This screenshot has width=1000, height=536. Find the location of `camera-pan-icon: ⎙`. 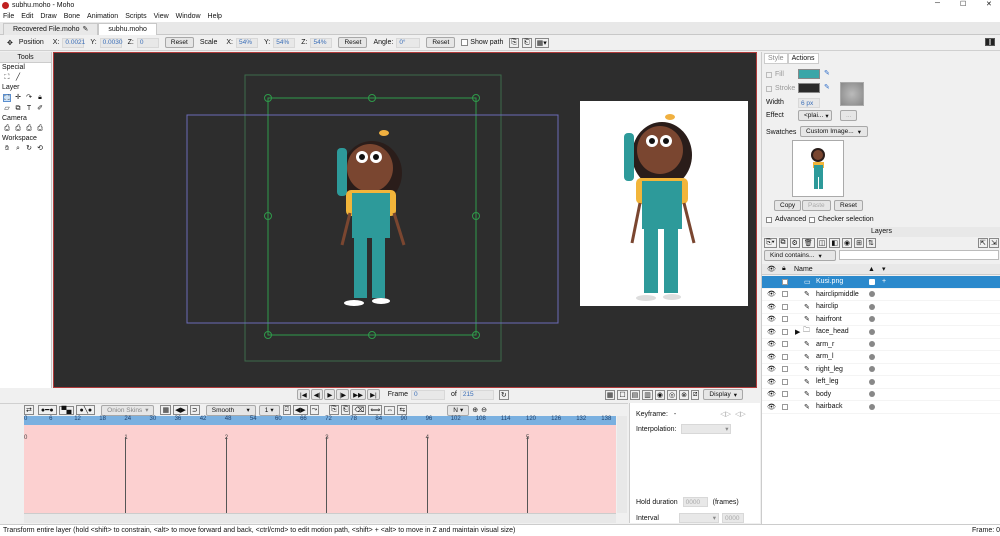

camera-pan-icon: ⎙ is located at coordinates (7, 129).